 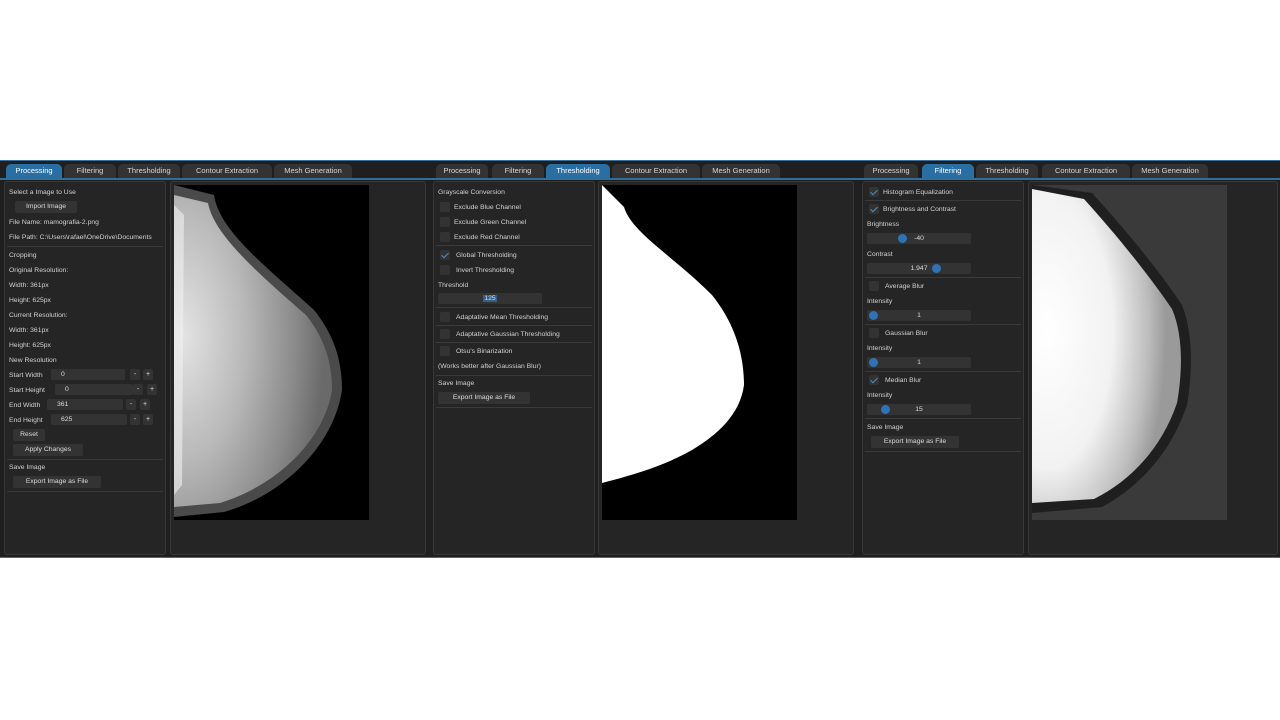 What do you see at coordinates (874, 286) in the screenshot?
I see `average-blur-checkbox` at bounding box center [874, 286].